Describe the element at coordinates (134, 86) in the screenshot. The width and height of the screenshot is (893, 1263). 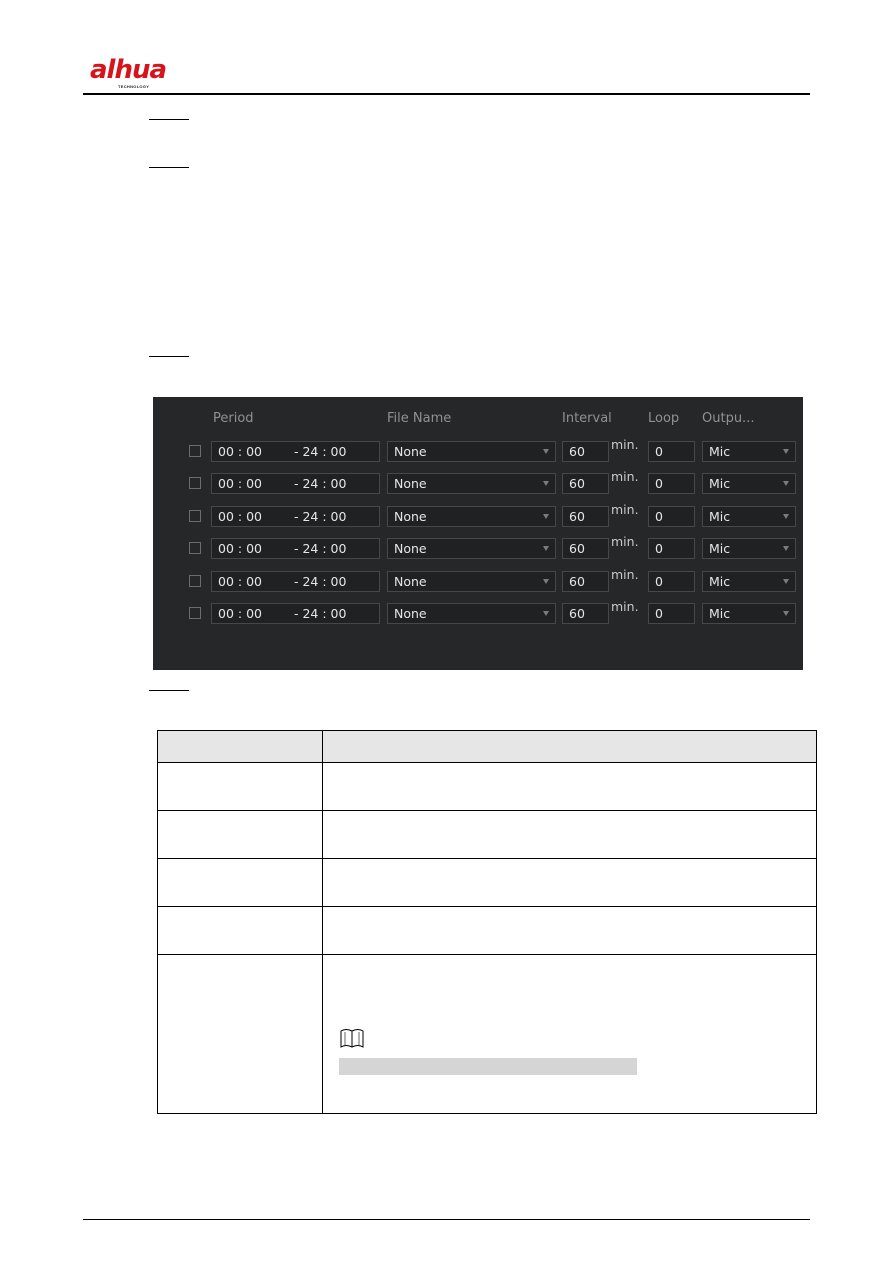
I see `logo-subtext: TECHNOLOGY` at that location.